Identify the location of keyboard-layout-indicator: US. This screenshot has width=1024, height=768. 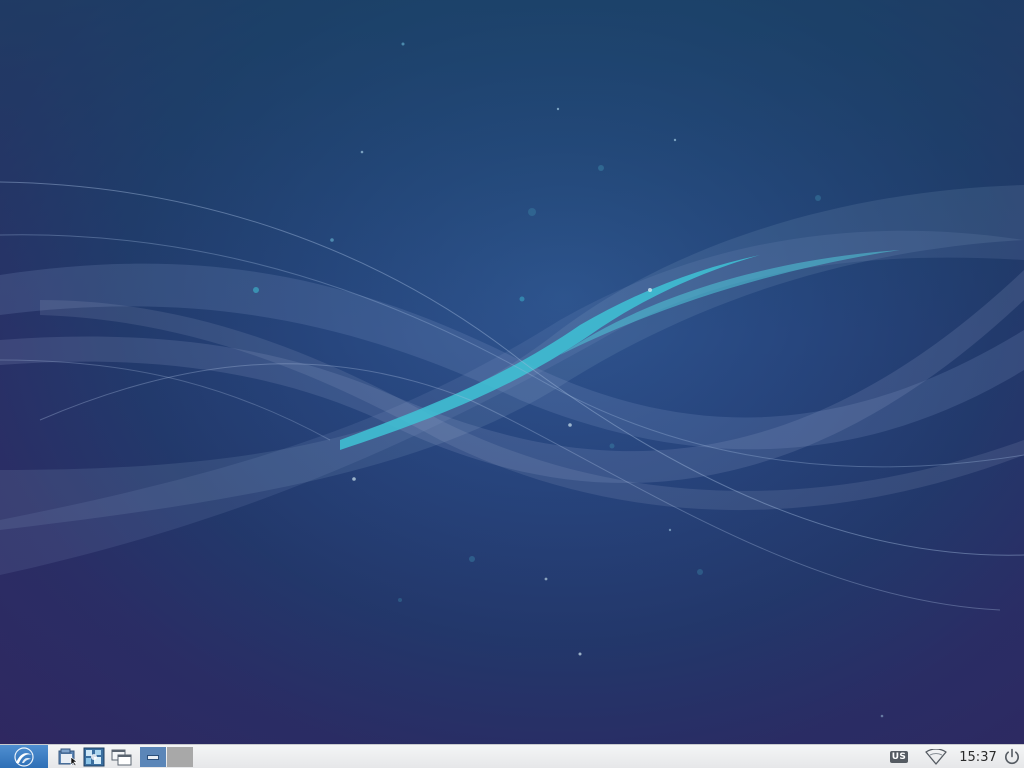
(899, 757).